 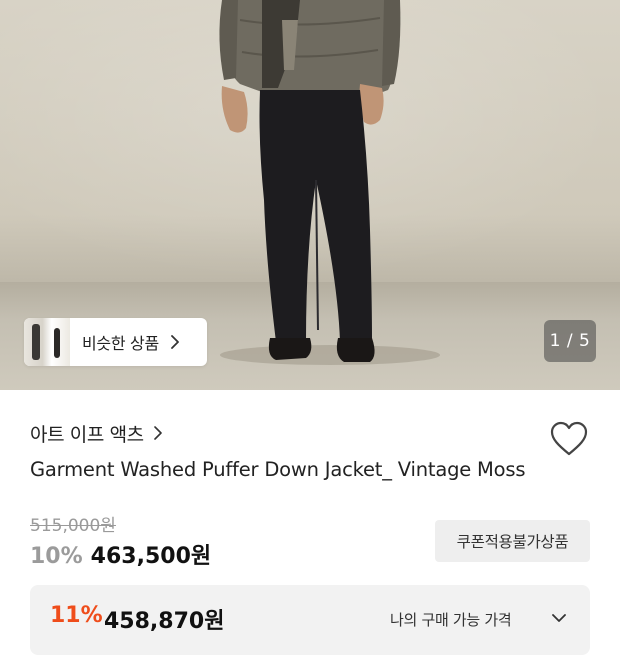 I want to click on brand-link: 아트 이프 액츠, so click(x=96, y=433).